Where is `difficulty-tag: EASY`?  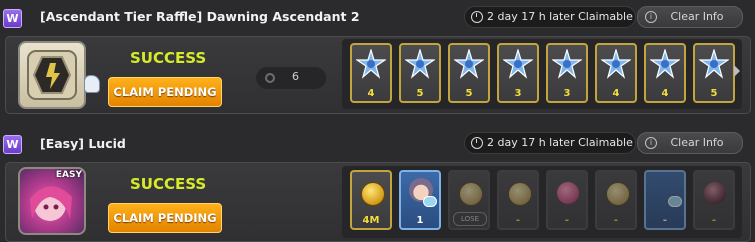
difficulty-tag: EASY is located at coordinates (68, 175).